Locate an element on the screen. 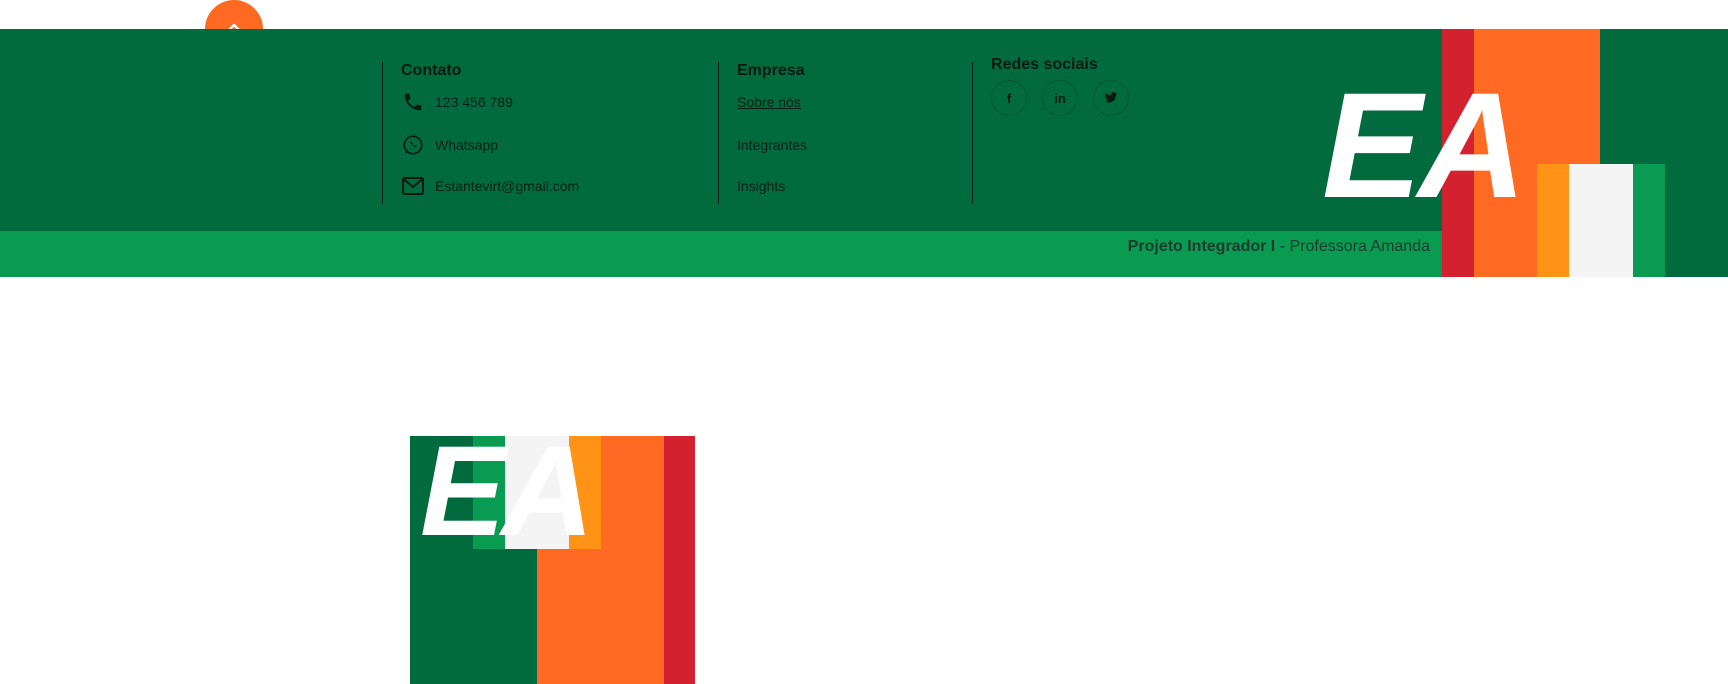 This screenshot has height=684, width=1728. contact-phone: 123 456 789 is located at coordinates (457, 102).